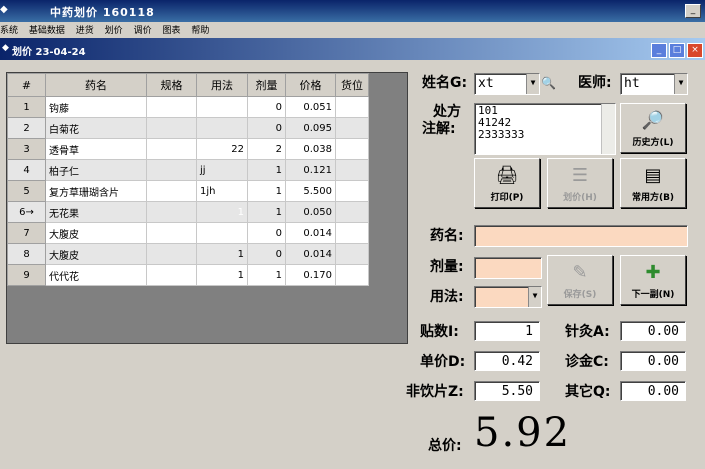 Image resolution: width=705 pixels, height=469 pixels. What do you see at coordinates (96, 212) in the screenshot?
I see `cell-name: 无花果` at bounding box center [96, 212].